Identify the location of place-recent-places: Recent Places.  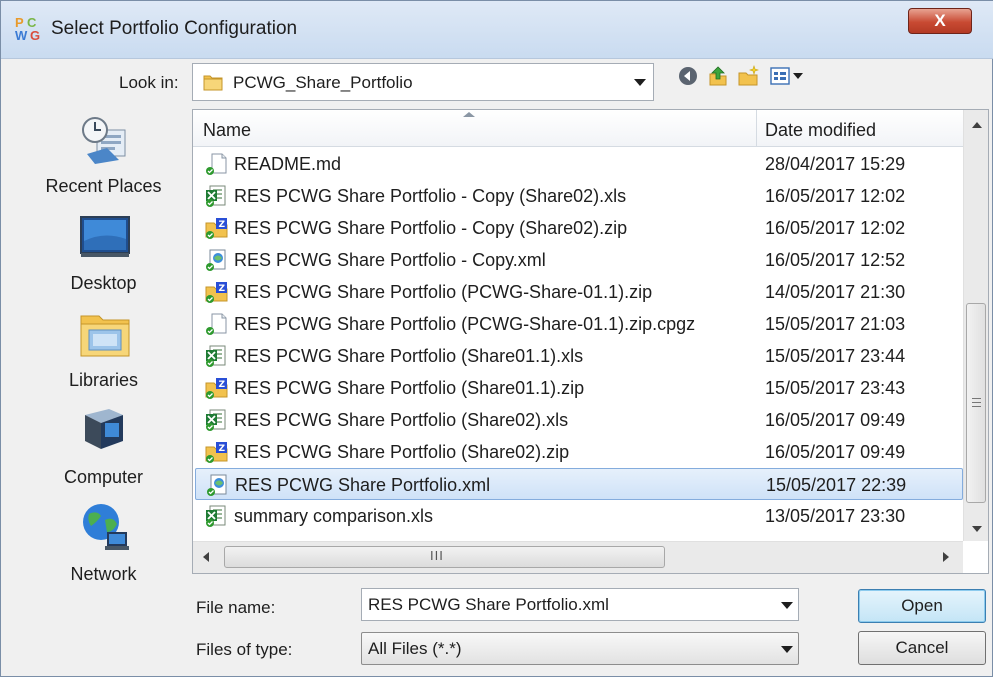
(103, 153).